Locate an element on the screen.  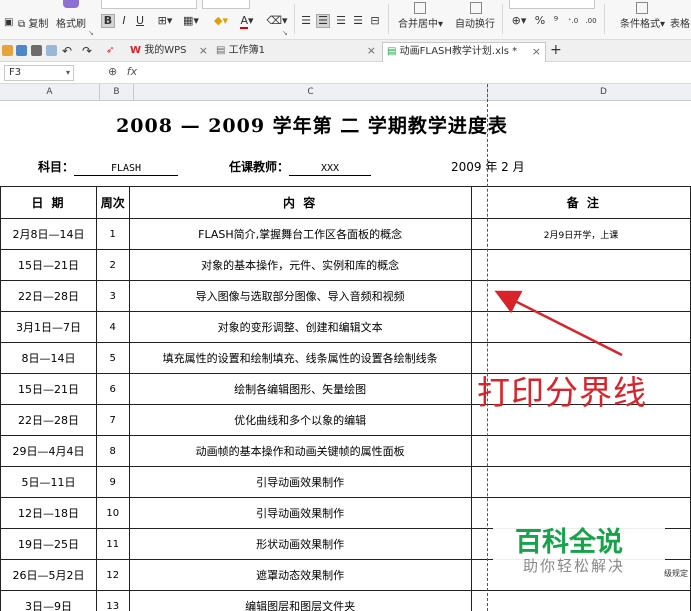
number-format-dropdown is located at coordinates (552, 4).